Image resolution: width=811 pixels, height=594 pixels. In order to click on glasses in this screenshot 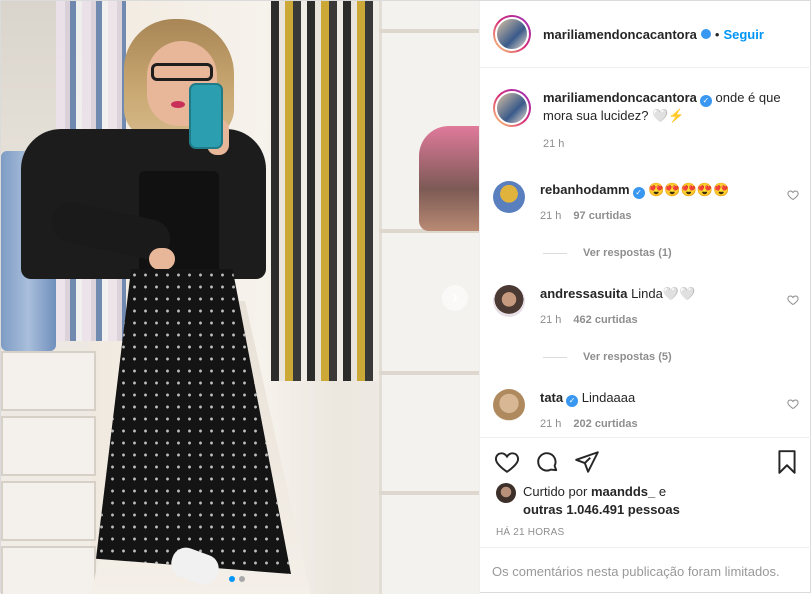, I will do `click(182, 72)`.